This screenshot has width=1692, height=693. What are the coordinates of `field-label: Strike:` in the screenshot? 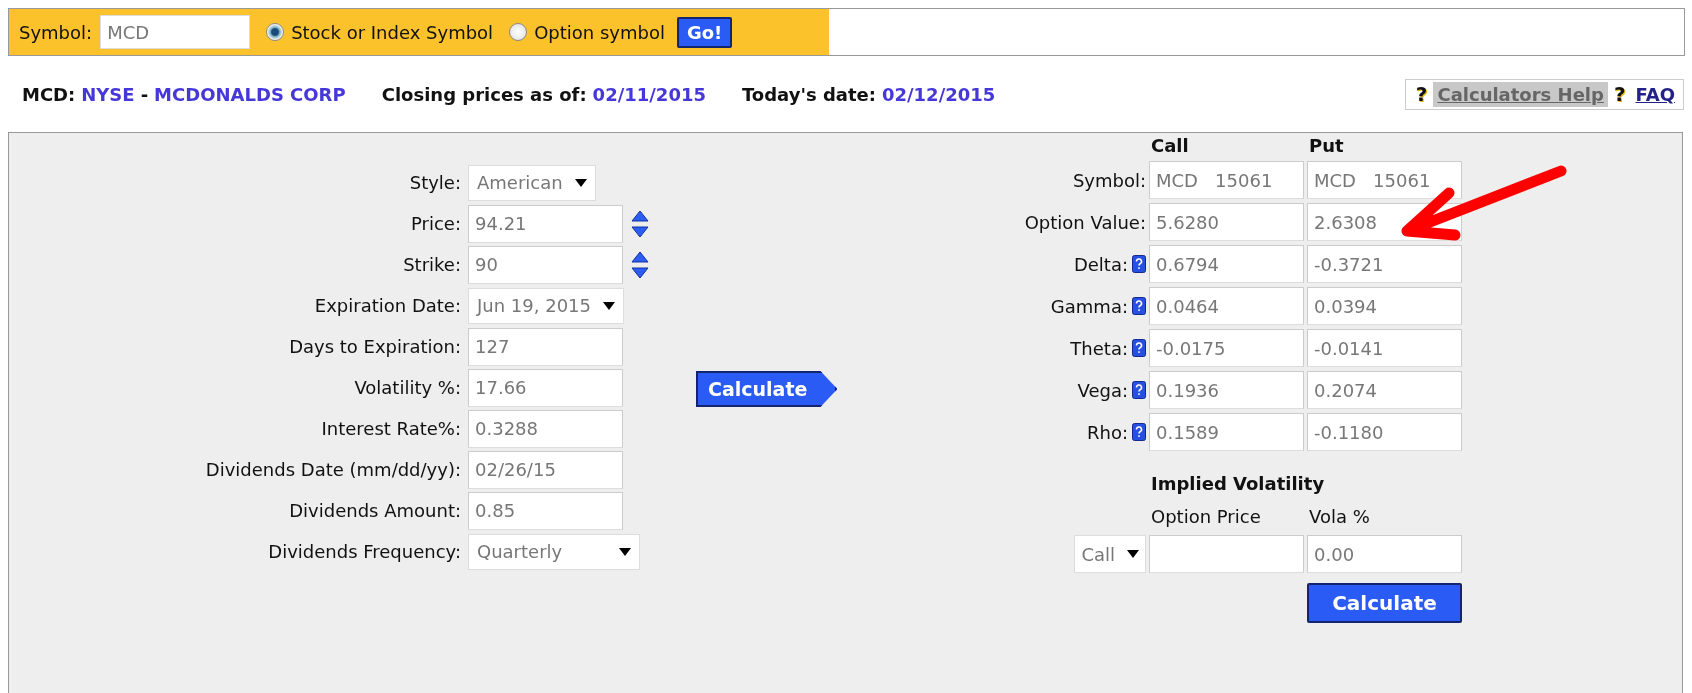 It's located at (431, 264).